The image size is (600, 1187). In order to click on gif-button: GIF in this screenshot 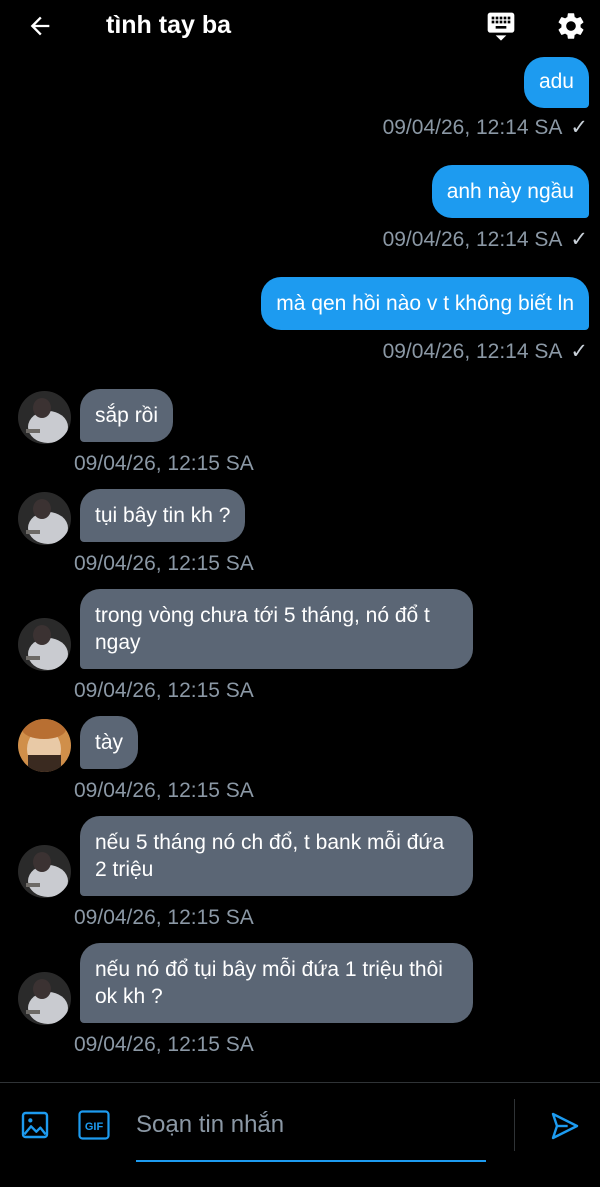, I will do `click(94, 1125)`.